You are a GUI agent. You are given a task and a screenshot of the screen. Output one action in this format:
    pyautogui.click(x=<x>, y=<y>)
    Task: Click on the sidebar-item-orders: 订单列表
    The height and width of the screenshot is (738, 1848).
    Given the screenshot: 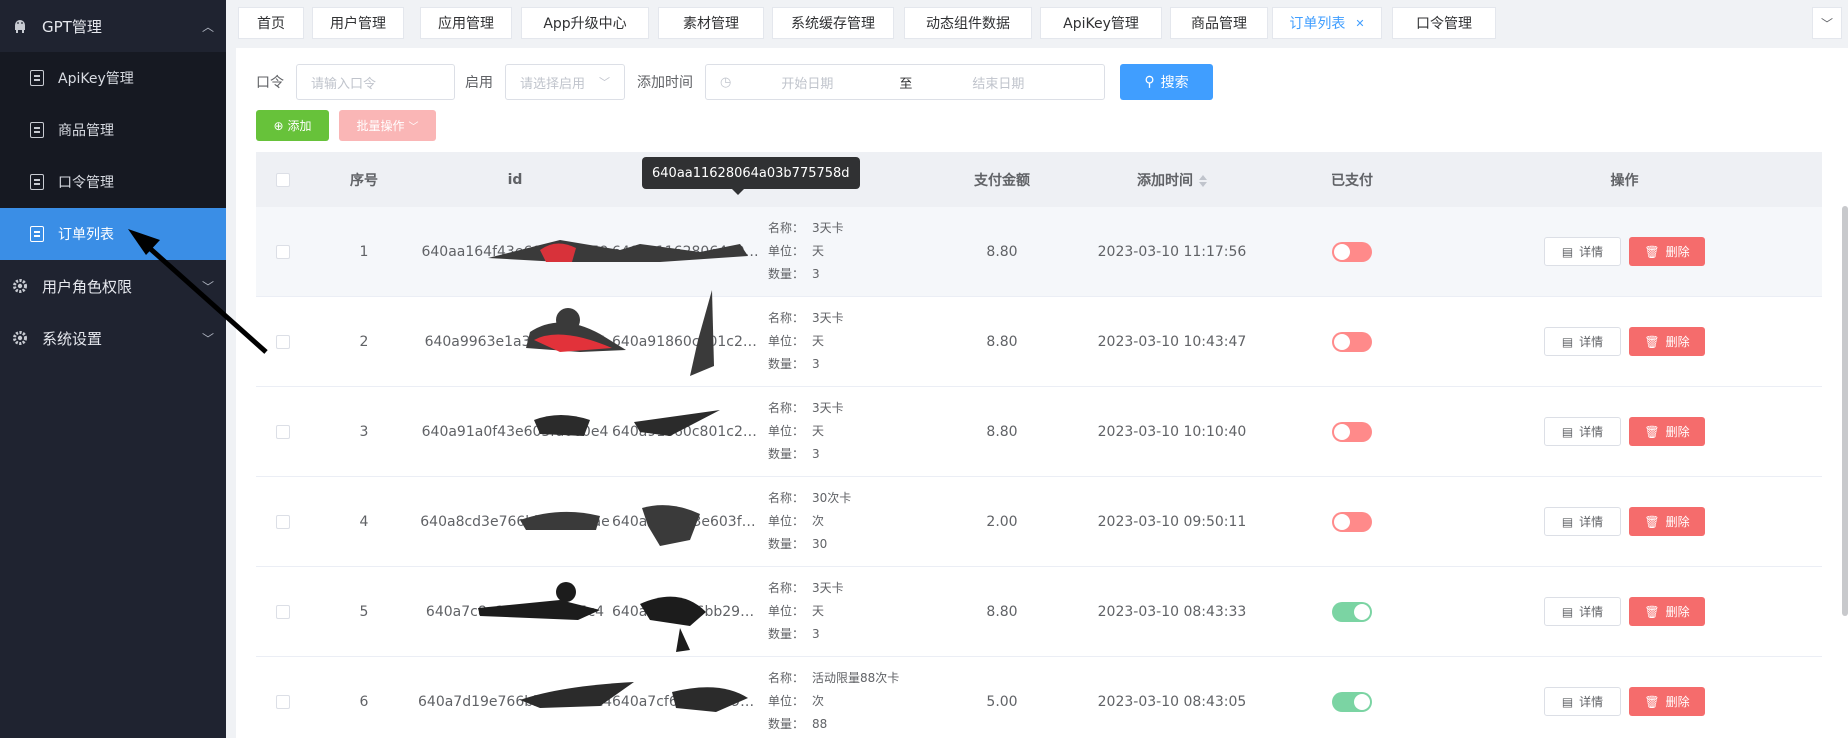 What is the action you would take?
    pyautogui.click(x=113, y=234)
    